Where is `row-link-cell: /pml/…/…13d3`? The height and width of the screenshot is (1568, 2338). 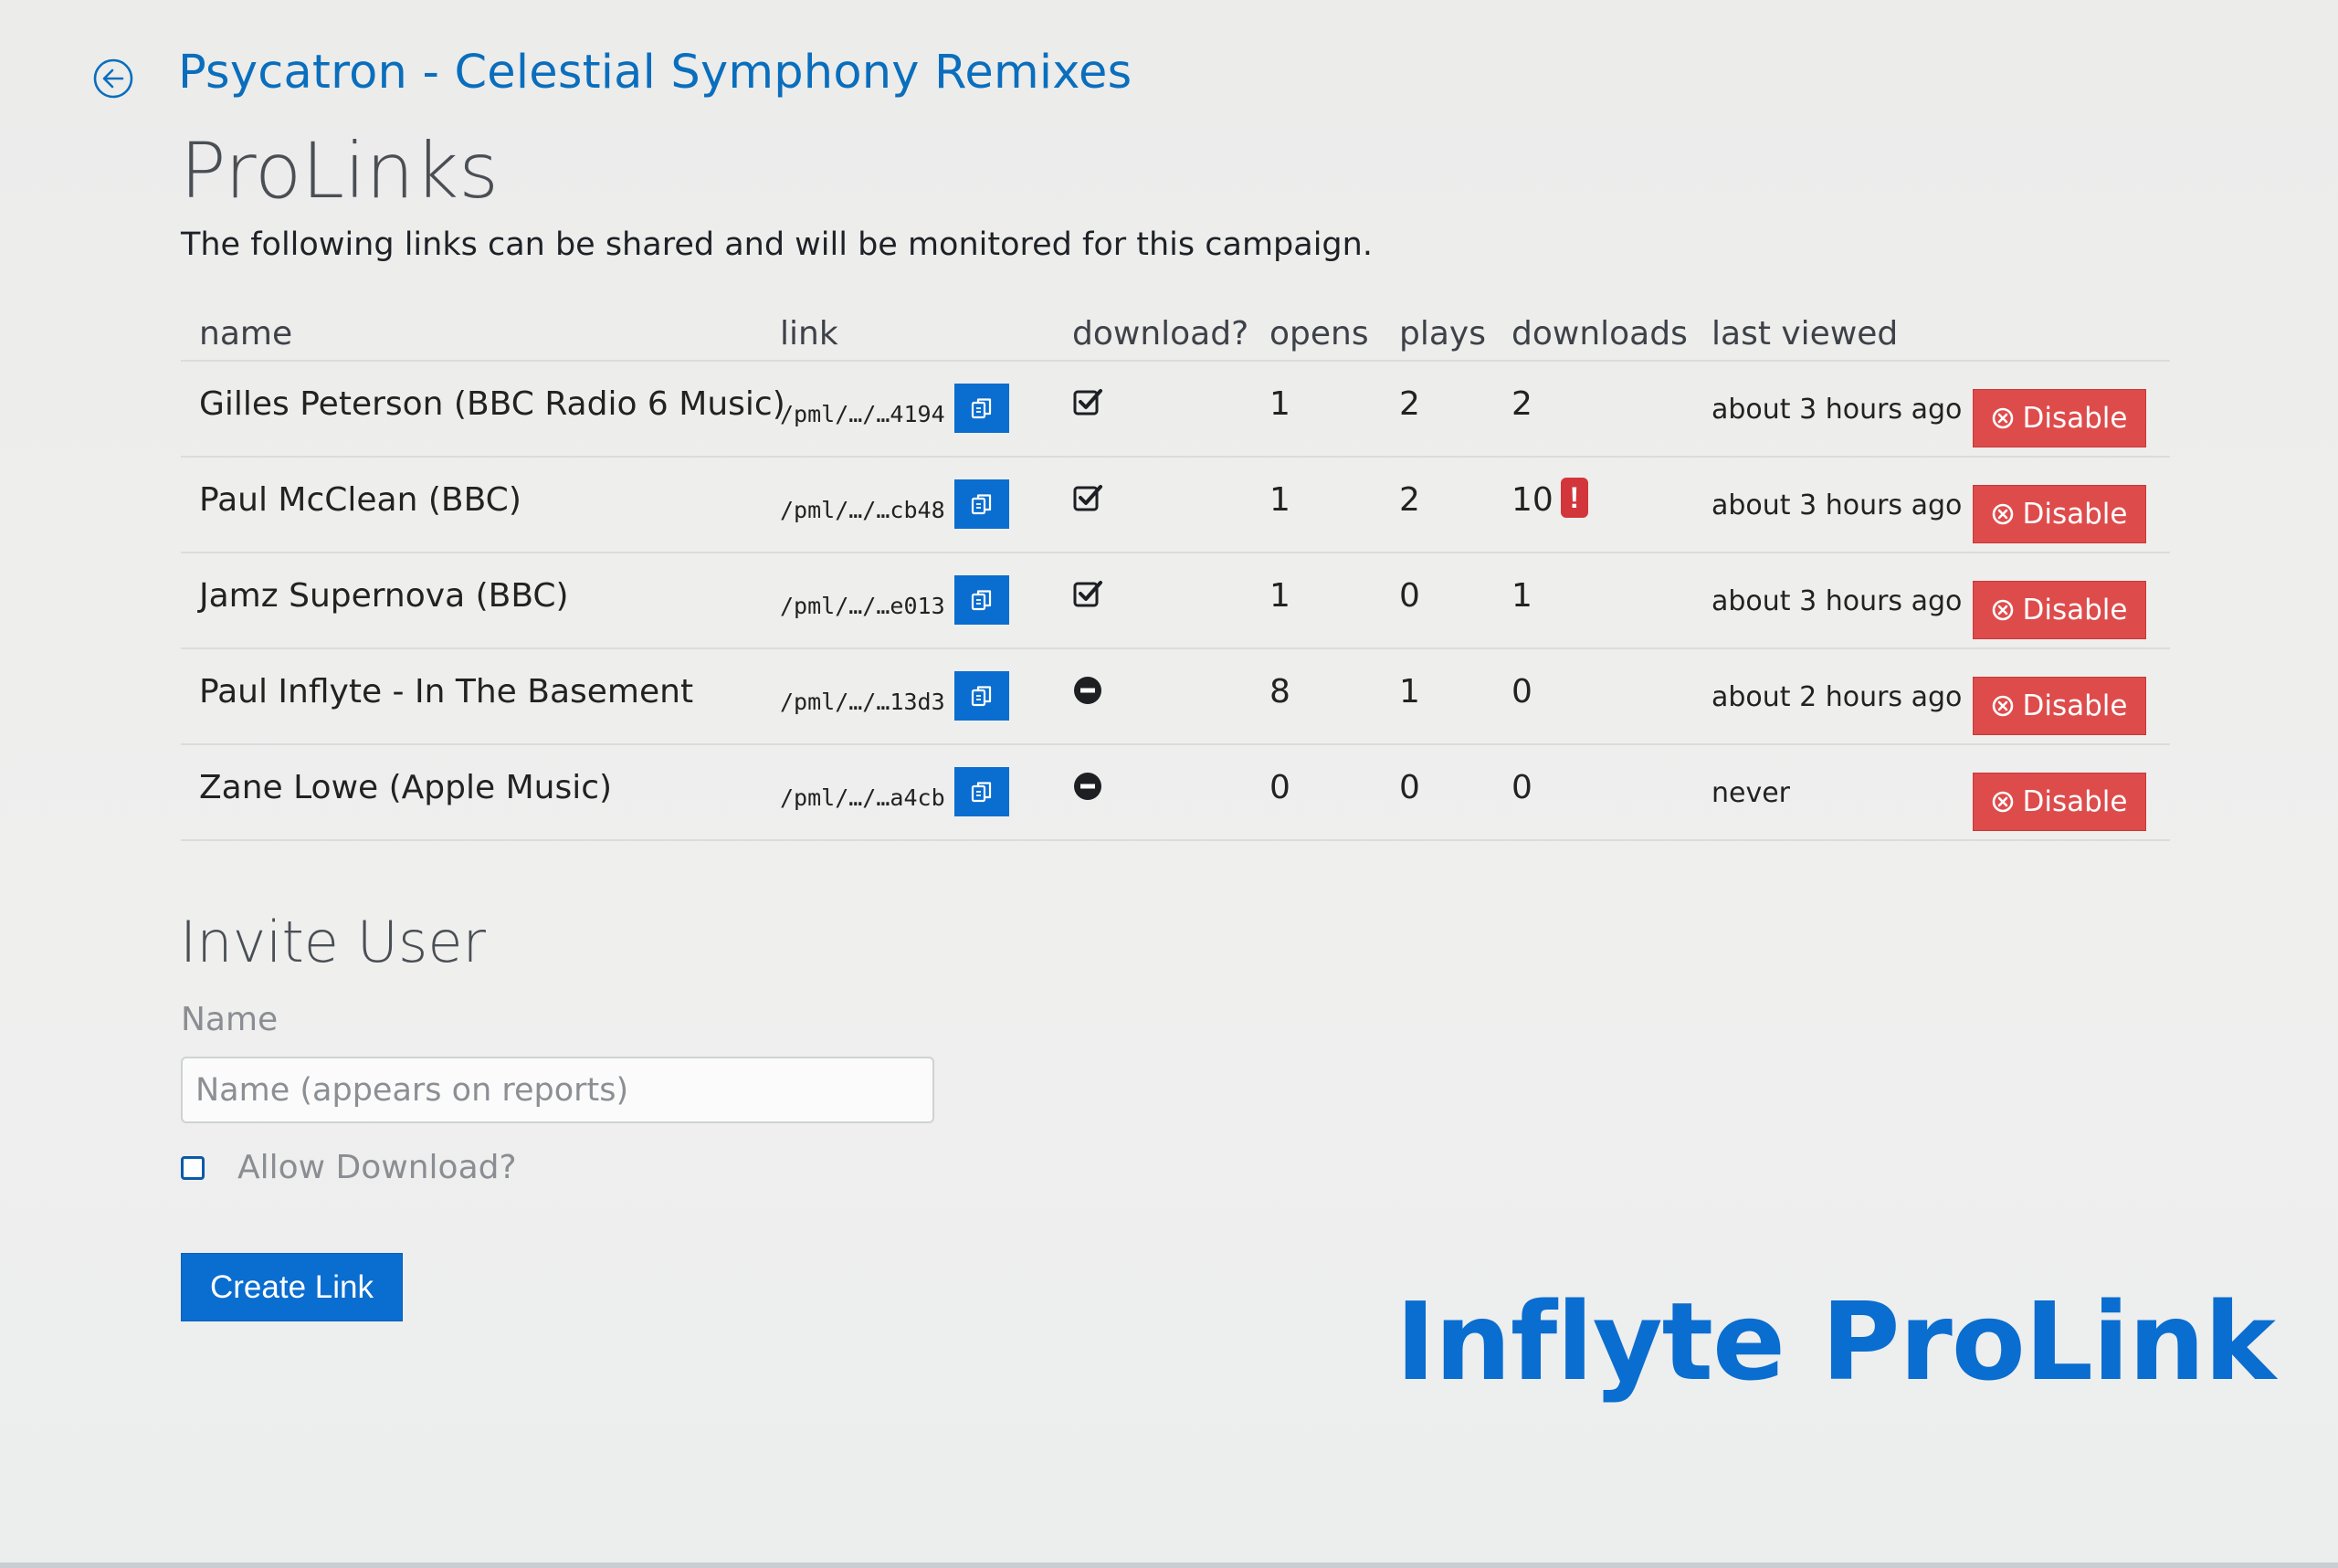 row-link-cell: /pml/…/…13d3 is located at coordinates (908, 696).